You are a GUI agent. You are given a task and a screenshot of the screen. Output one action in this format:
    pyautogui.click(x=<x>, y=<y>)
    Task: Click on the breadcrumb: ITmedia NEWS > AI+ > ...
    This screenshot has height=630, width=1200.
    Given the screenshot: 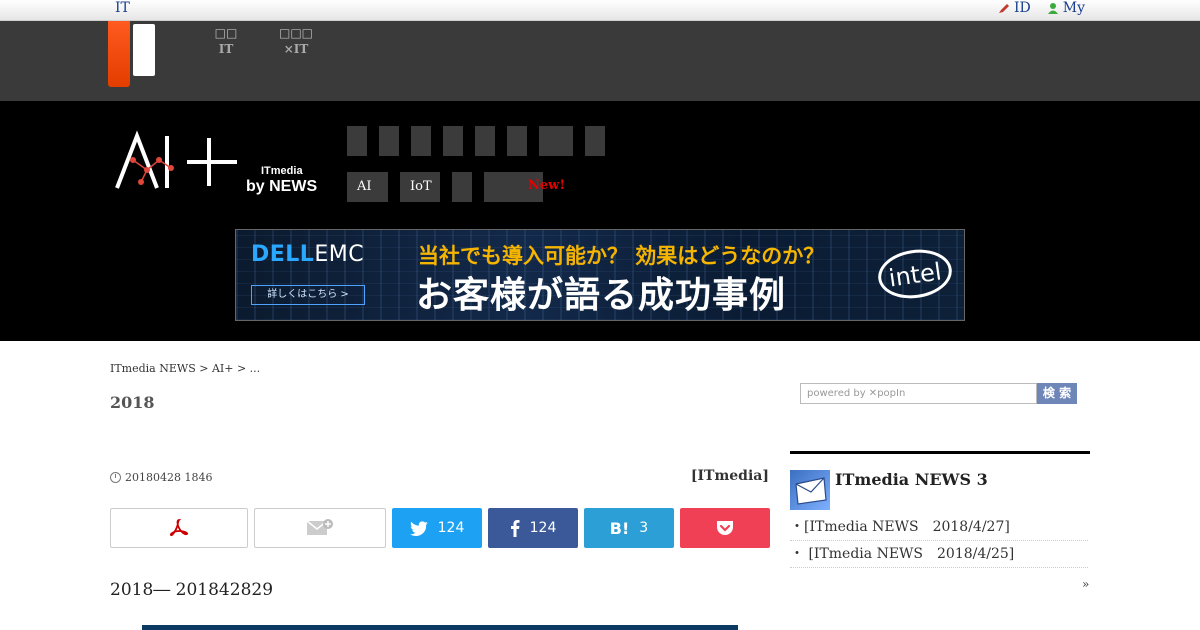 What is the action you would take?
    pyautogui.click(x=185, y=368)
    